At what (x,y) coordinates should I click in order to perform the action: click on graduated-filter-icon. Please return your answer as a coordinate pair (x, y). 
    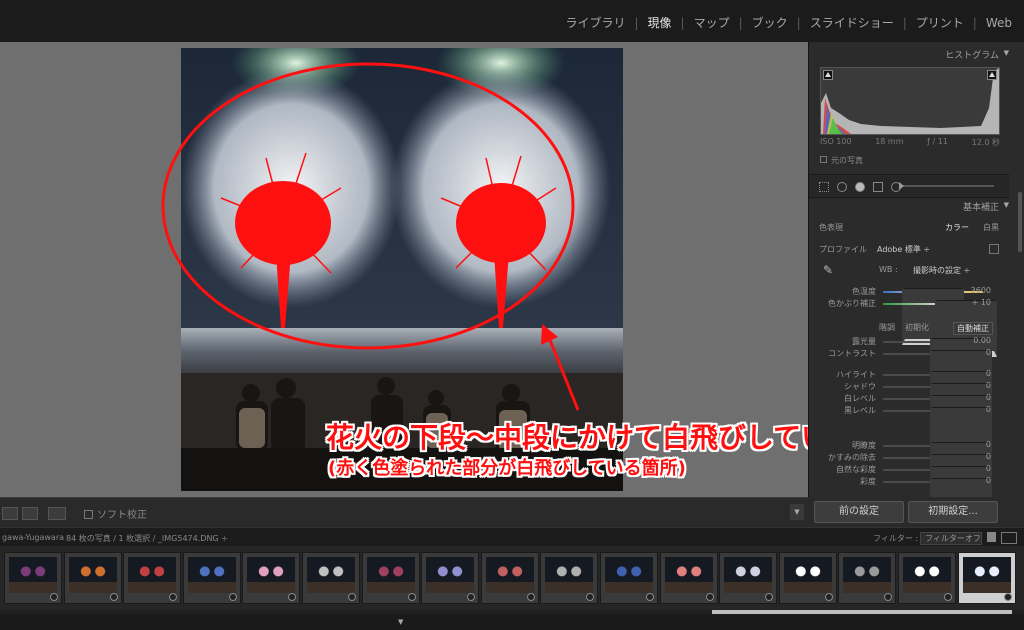
    Looking at the image, I should click on (878, 187).